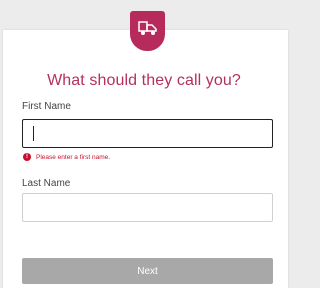 The height and width of the screenshot is (288, 320). What do you see at coordinates (147, 133) in the screenshot?
I see `first-name-input` at bounding box center [147, 133].